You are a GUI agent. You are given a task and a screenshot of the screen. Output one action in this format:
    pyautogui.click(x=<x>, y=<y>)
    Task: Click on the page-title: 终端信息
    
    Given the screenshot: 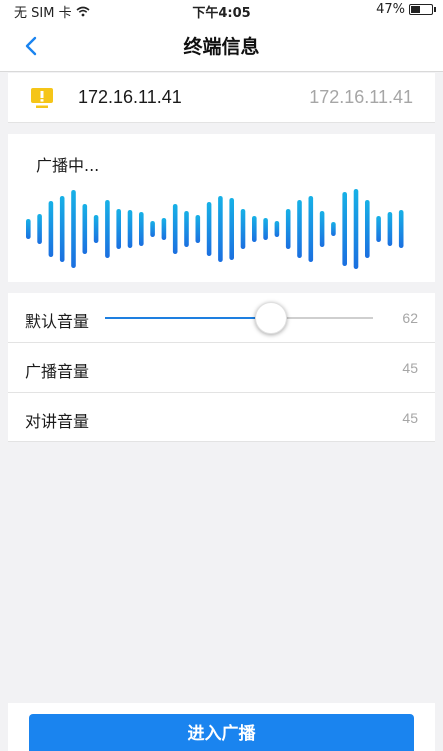 What is the action you would take?
    pyautogui.click(x=221, y=47)
    